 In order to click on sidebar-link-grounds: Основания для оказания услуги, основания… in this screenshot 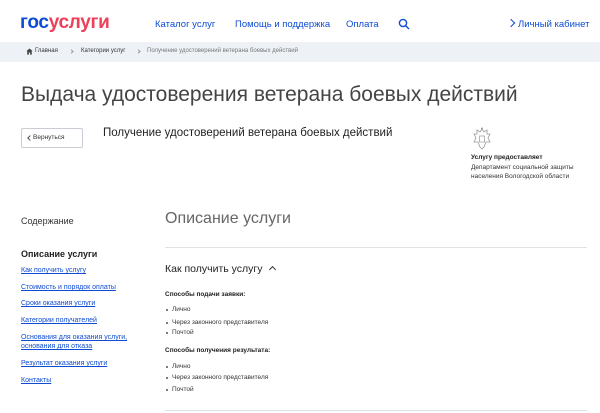, I will do `click(81, 342)`.